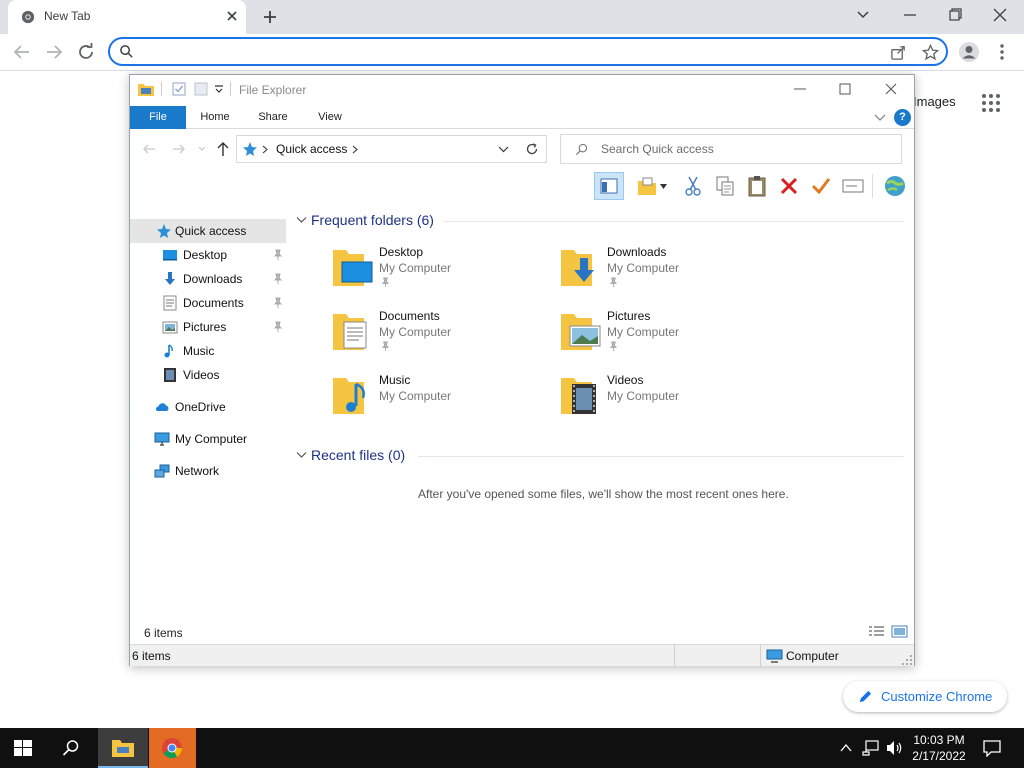  I want to click on copy-button, so click(725, 186).